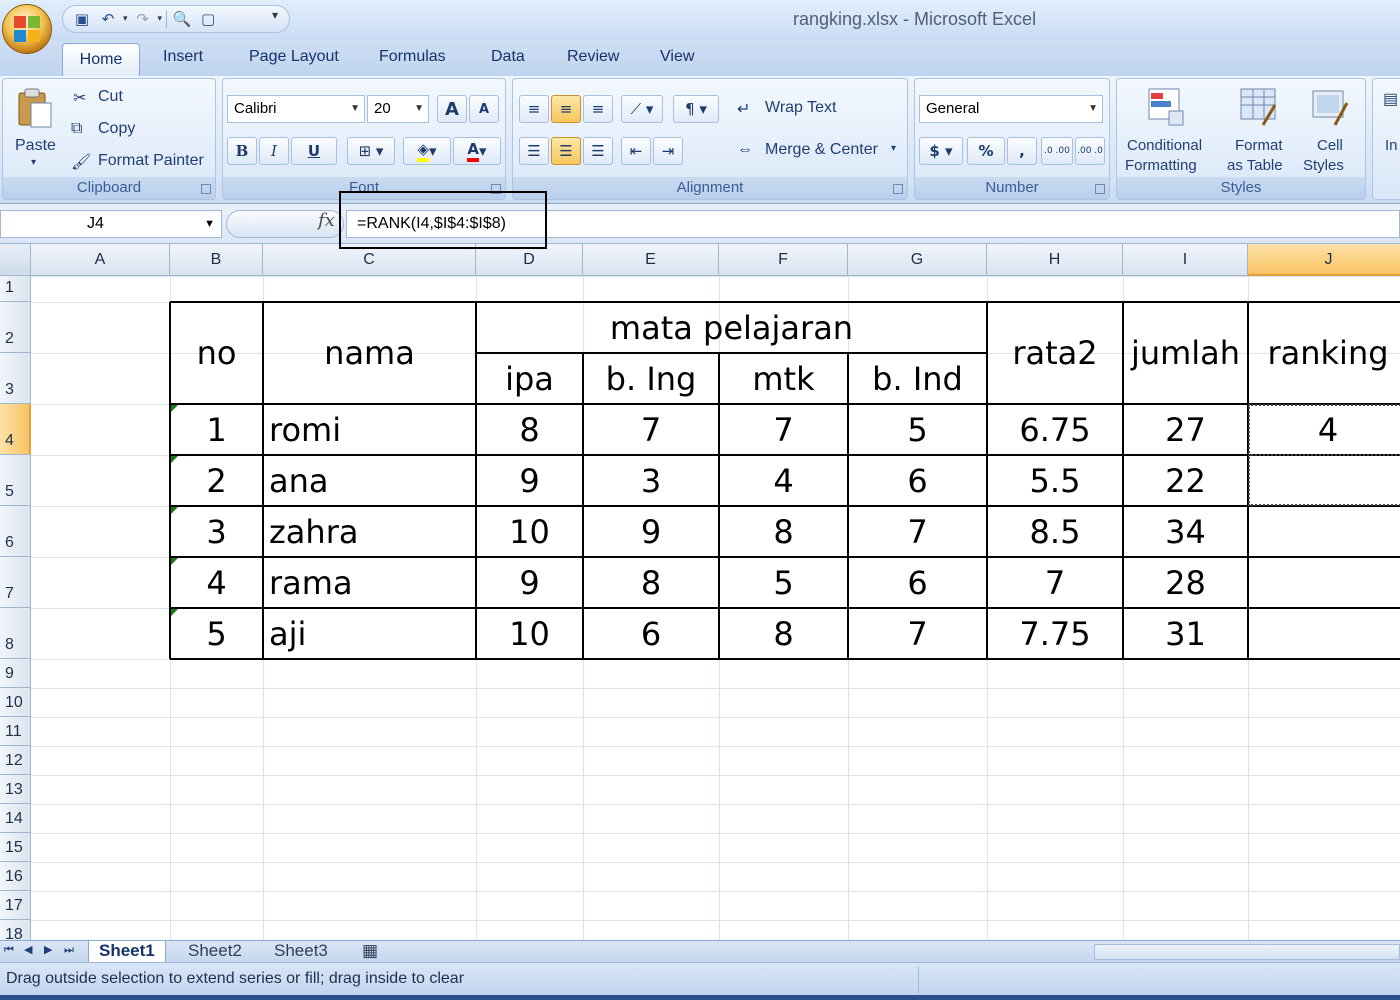  Describe the element at coordinates (1255, 165) in the screenshot. I see `format-as-table-label-2: as Table` at that location.